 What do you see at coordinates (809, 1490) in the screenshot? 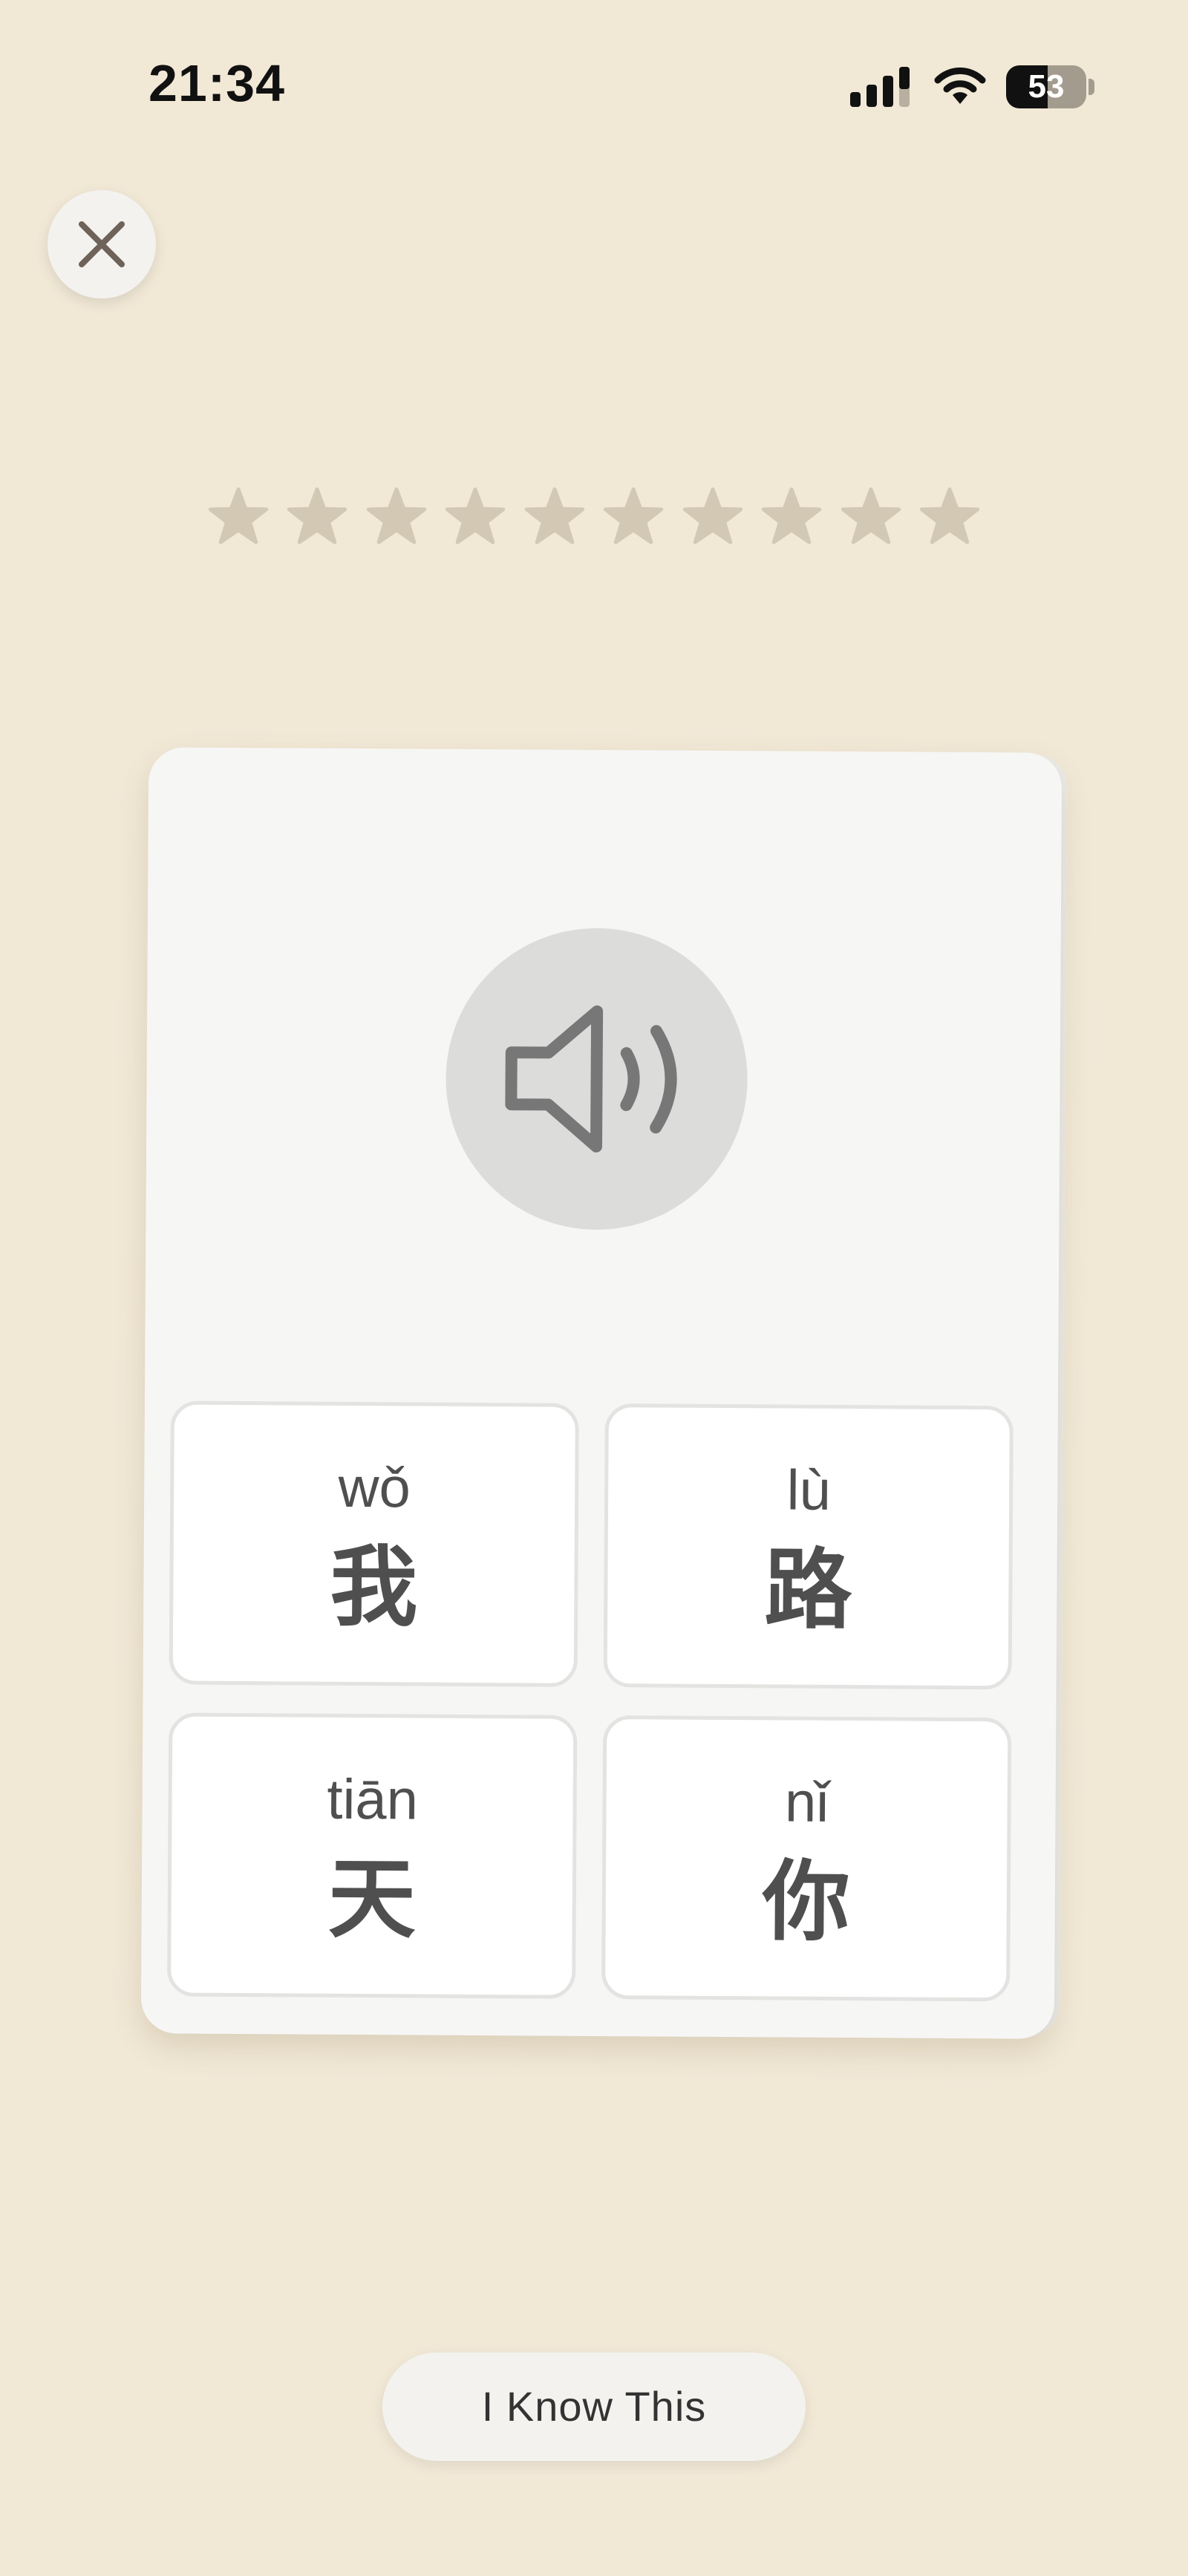
I see `option-pinyin: lù` at bounding box center [809, 1490].